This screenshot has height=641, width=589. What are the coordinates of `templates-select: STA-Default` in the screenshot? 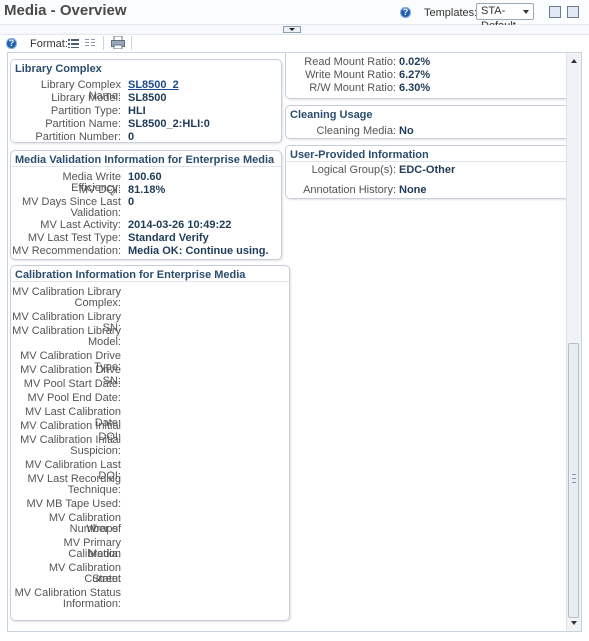 It's located at (505, 17).